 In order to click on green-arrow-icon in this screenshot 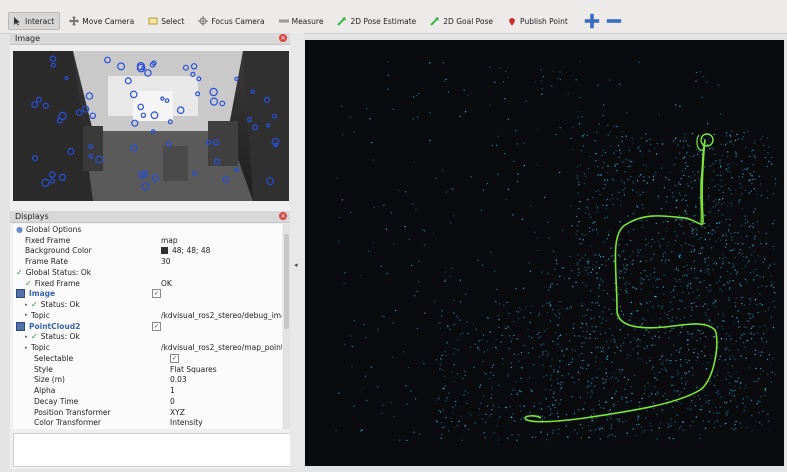, I will do `click(342, 21)`.